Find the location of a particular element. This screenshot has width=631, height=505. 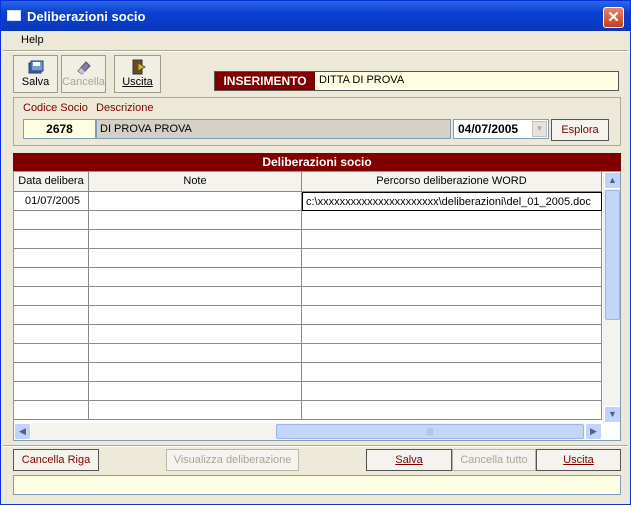

member-code-label: Codice Socio is located at coordinates (55, 108).